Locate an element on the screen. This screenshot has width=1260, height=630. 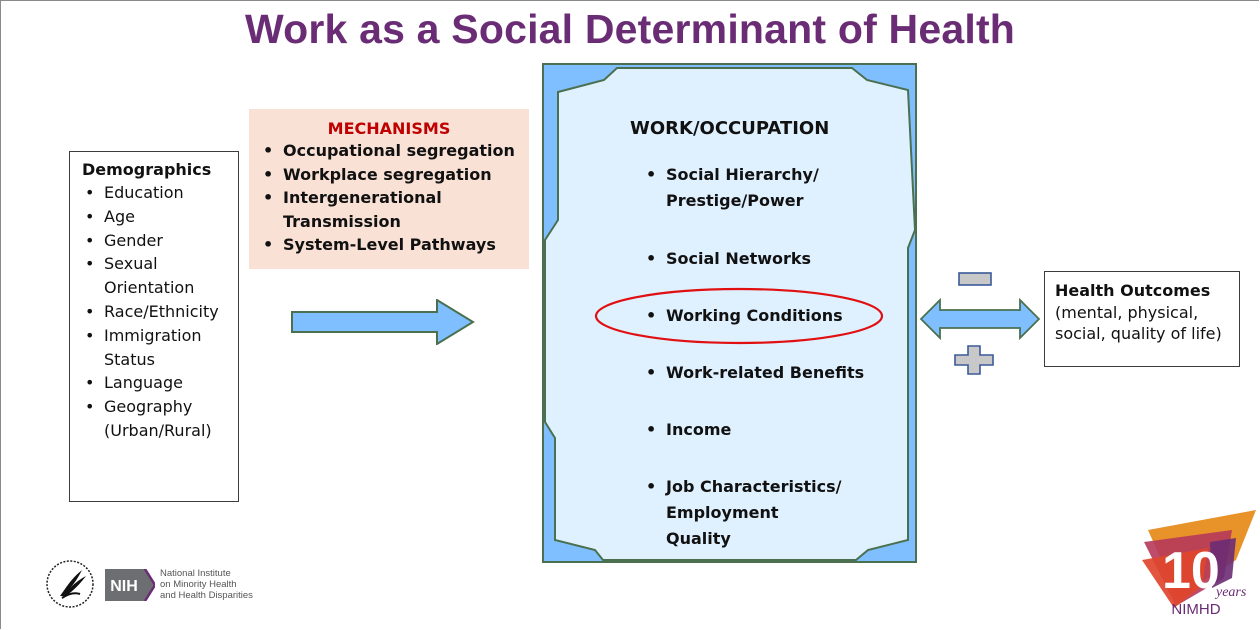
work-item-social-networks: • Social Networks is located at coordinates (728, 259).